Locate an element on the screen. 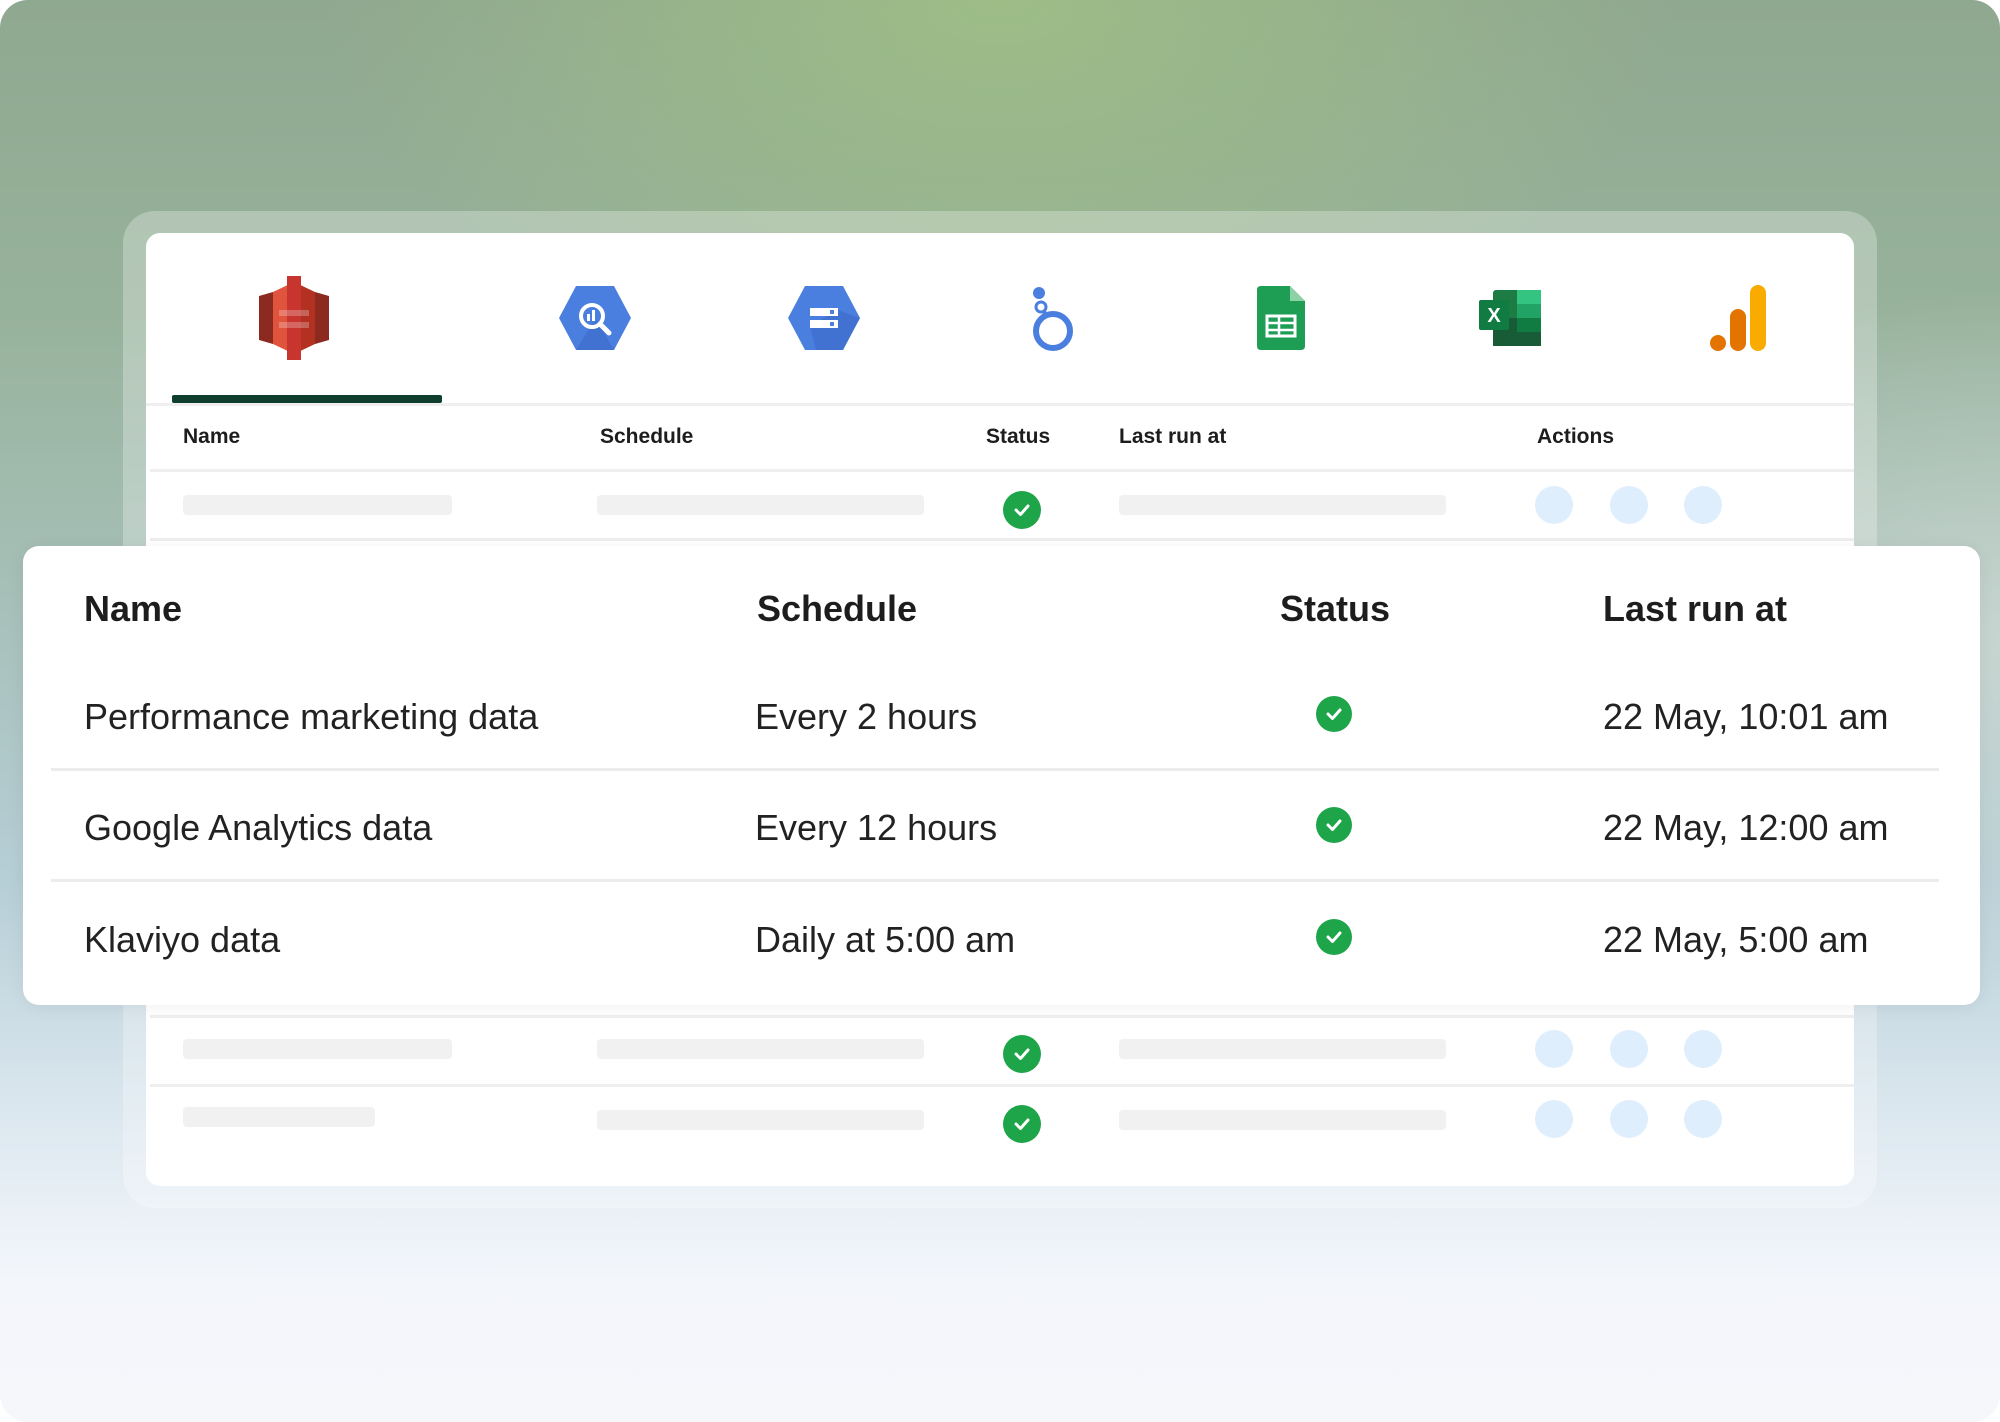  cloud-storage-icon is located at coordinates (824, 318).